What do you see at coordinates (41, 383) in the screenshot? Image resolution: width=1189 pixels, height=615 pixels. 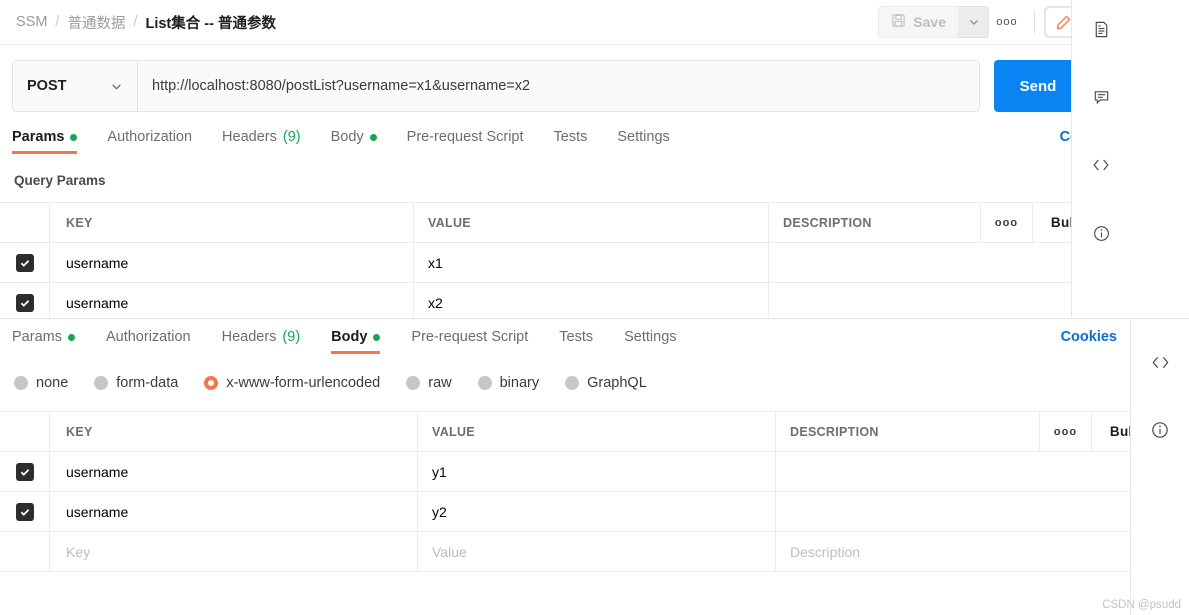 I see `body-type-none: none` at bounding box center [41, 383].